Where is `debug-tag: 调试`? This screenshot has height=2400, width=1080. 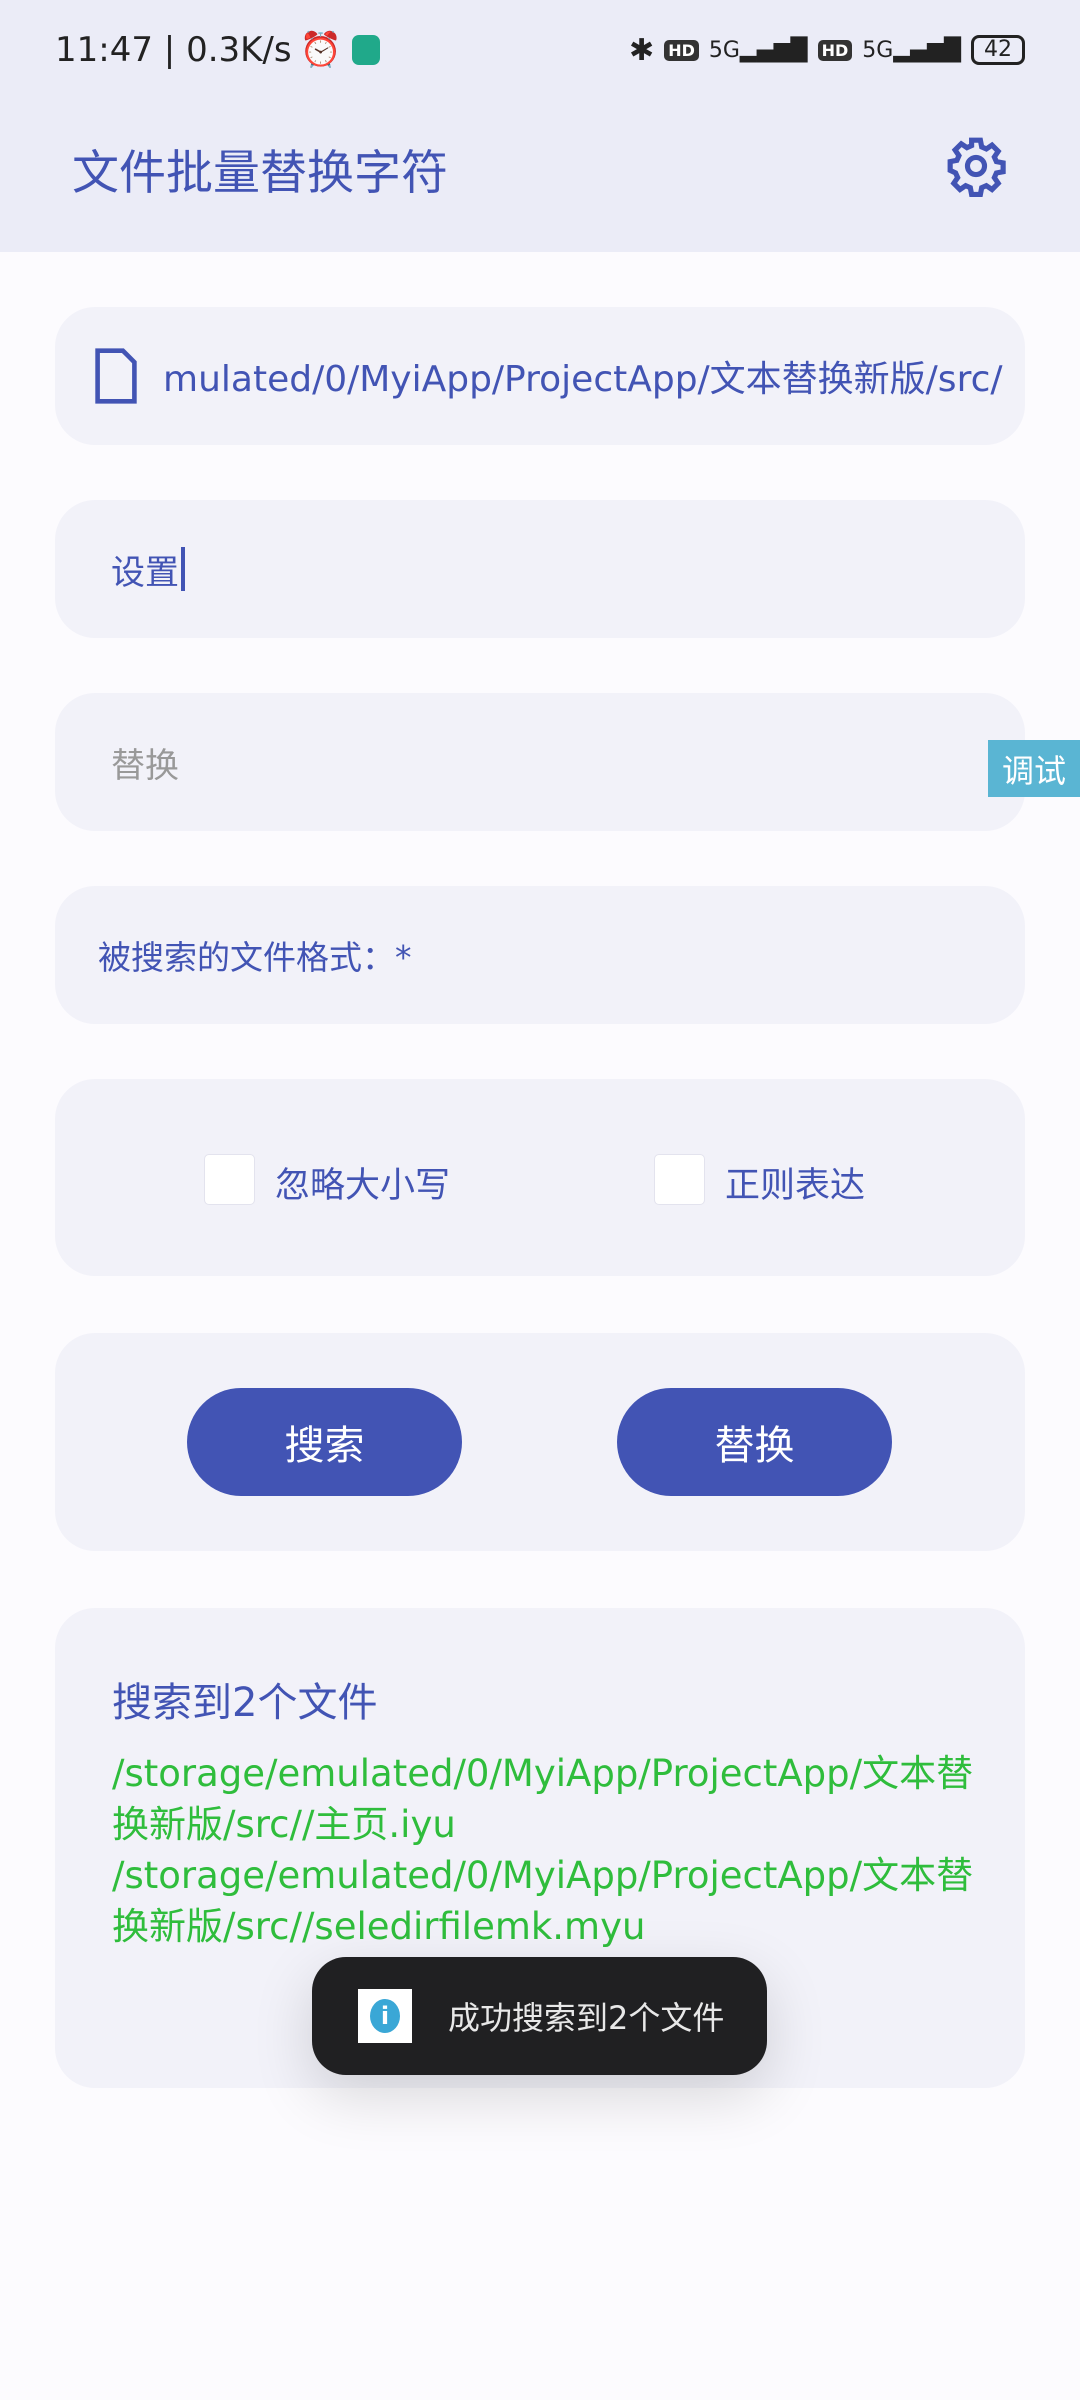 debug-tag: 调试 is located at coordinates (1034, 768).